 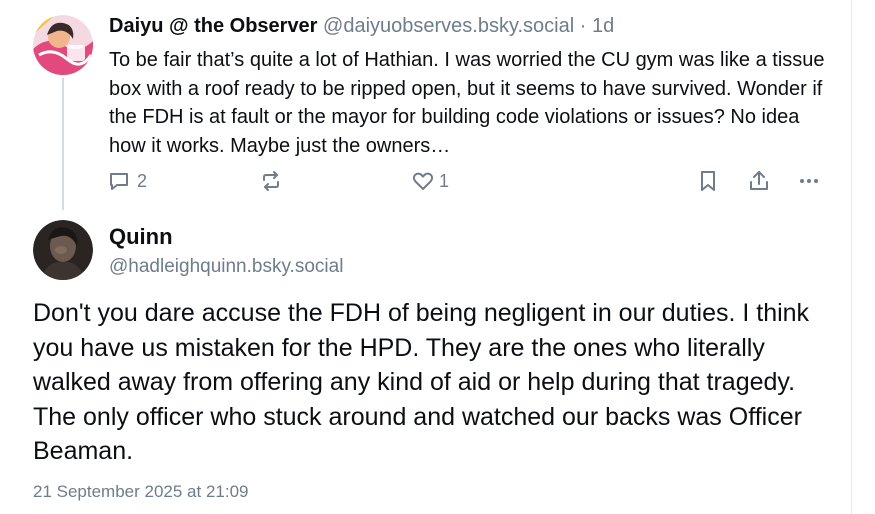 I want to click on bookmark-button, so click(x=708, y=181).